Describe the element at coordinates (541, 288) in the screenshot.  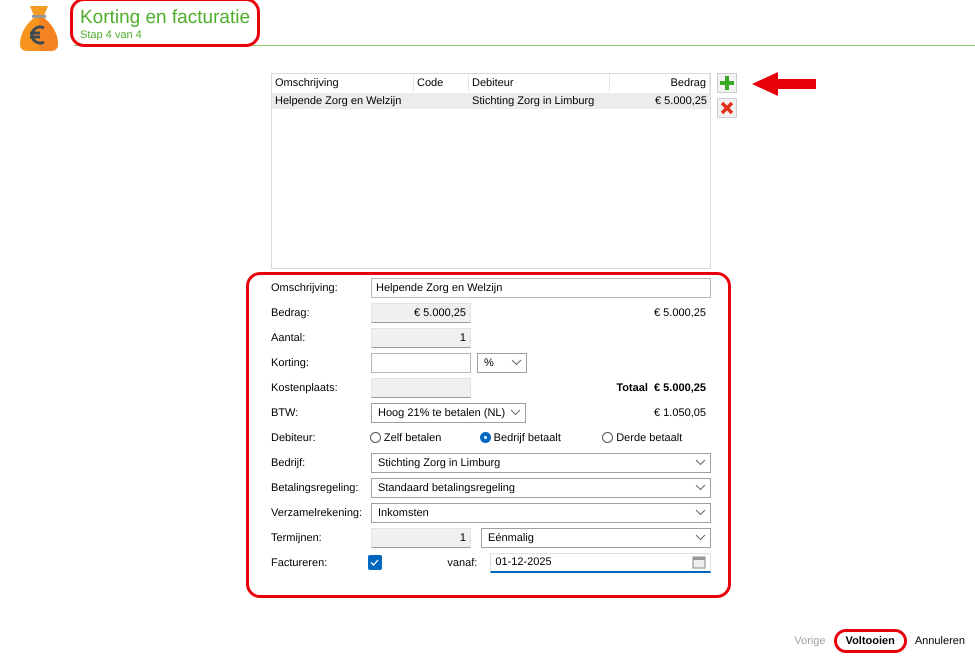
I see `text-field: Helpende Zorg en Welzijn` at that location.